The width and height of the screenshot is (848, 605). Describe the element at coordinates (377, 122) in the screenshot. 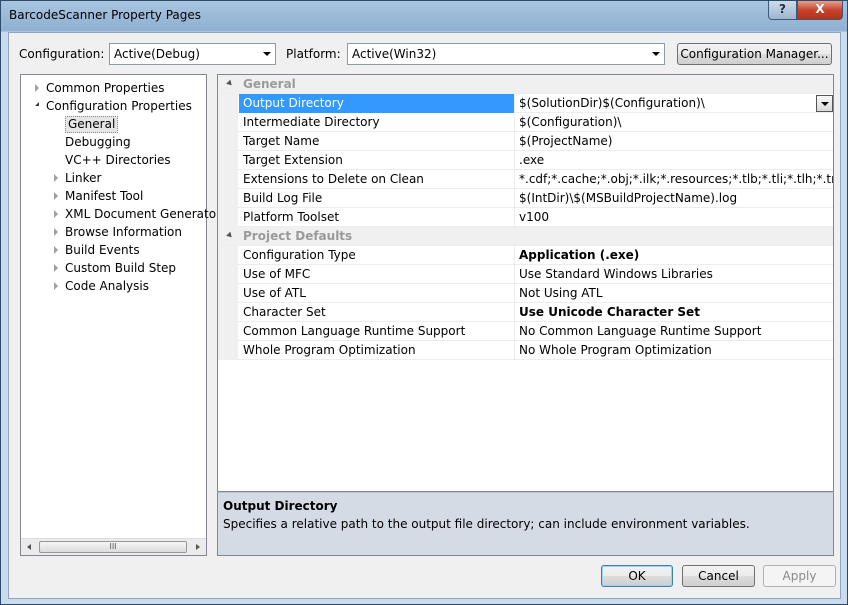

I see `property-name: Intermediate Directory` at that location.